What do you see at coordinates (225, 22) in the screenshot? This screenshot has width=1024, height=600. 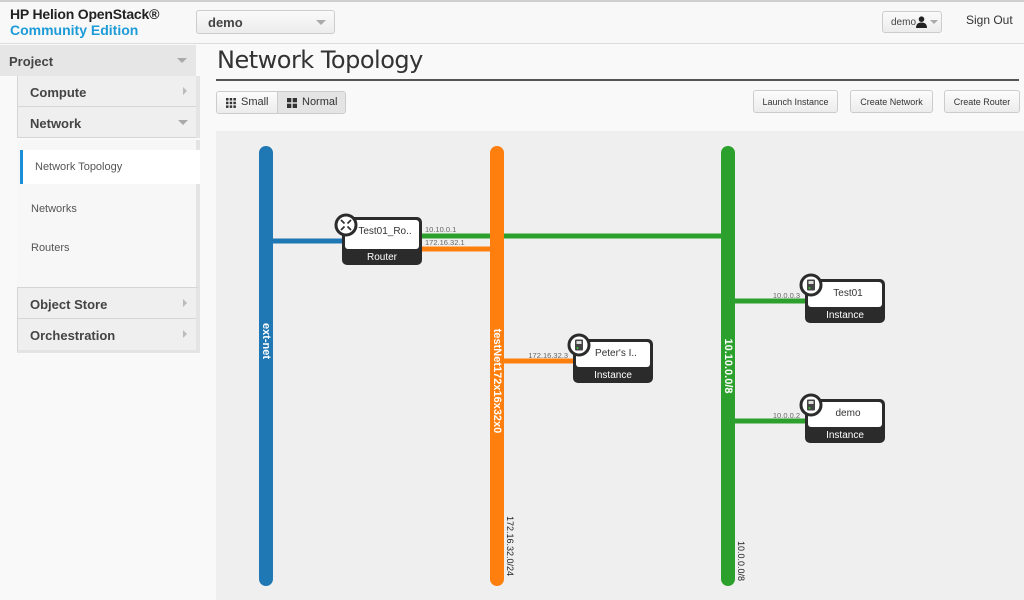 I see `project-selector-label: demo` at bounding box center [225, 22].